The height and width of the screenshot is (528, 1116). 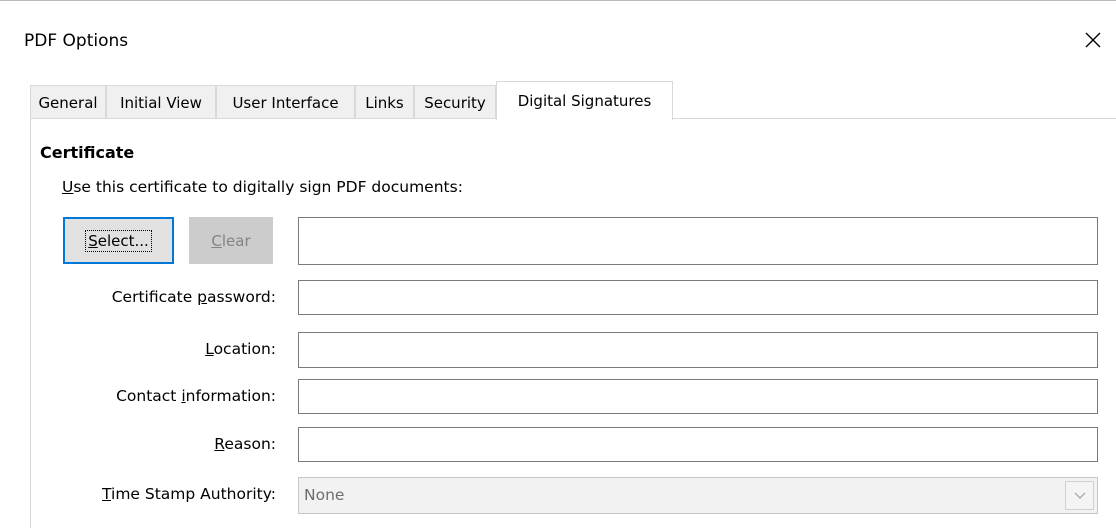 I want to click on contact-information-label: Contact information:, so click(x=196, y=396).